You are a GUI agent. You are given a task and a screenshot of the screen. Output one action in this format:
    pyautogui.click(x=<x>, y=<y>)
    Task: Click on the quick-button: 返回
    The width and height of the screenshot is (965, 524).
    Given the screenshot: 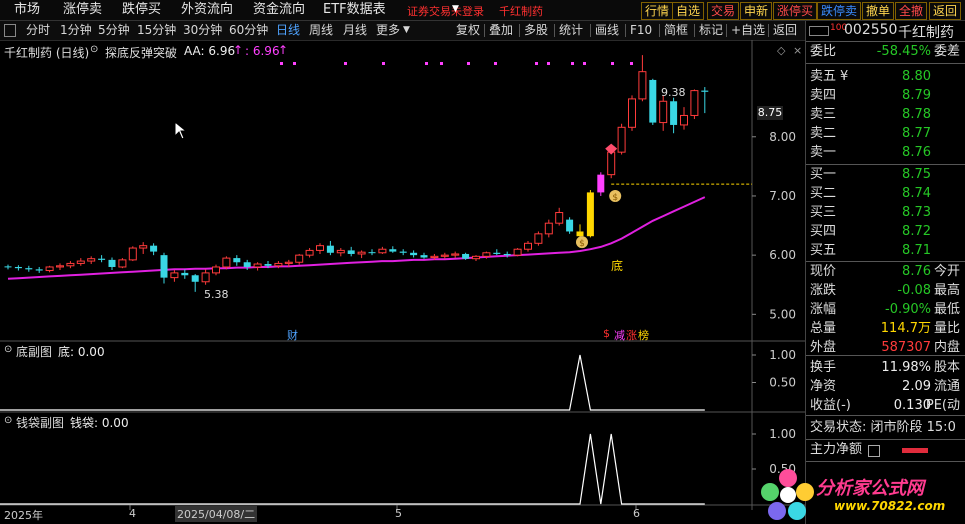 What is the action you would take?
    pyautogui.click(x=945, y=11)
    